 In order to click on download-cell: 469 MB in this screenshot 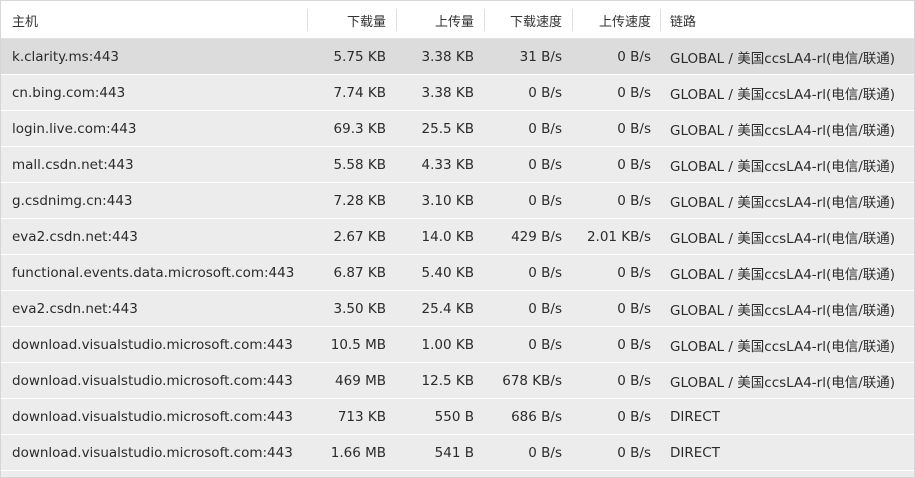, I will do `click(360, 380)`.